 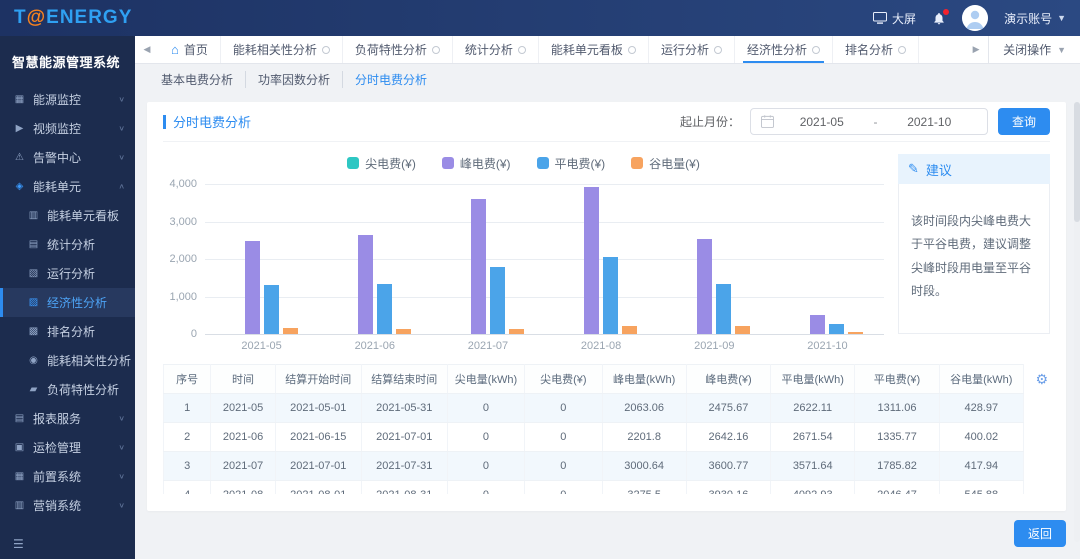 I want to click on sidebar-item-report-service: ▤ 报表服务 ∨, so click(x=67, y=418).